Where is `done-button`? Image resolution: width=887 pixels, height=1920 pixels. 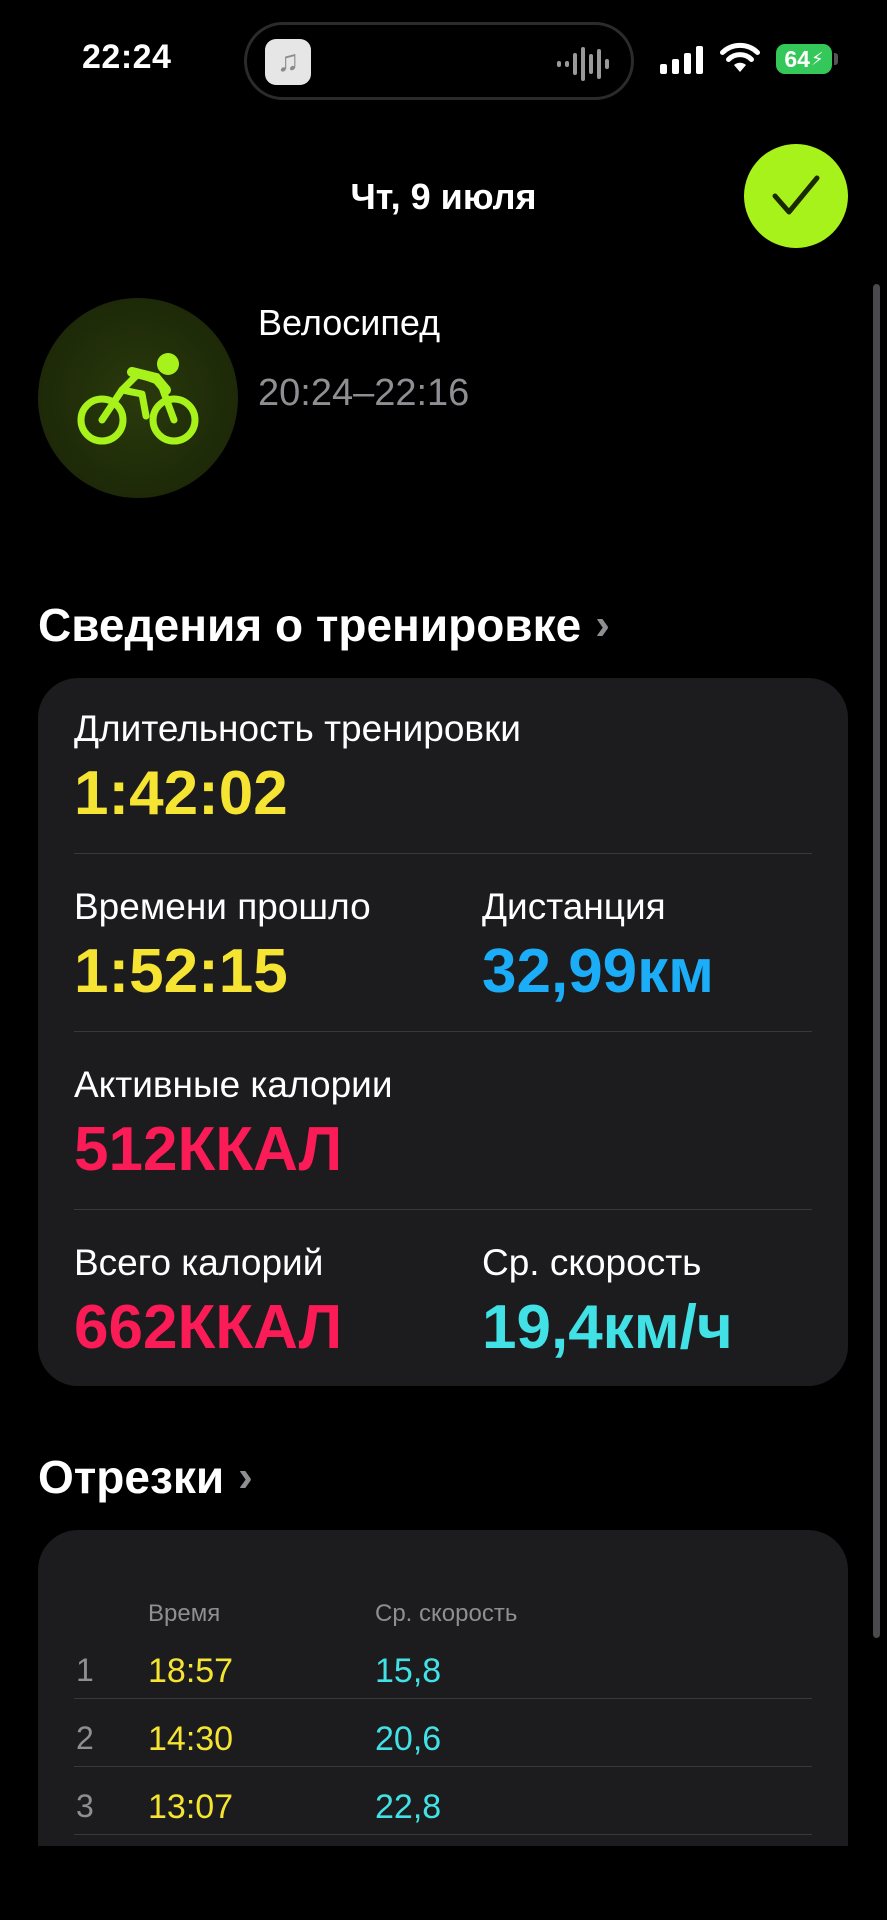
done-button is located at coordinates (796, 196).